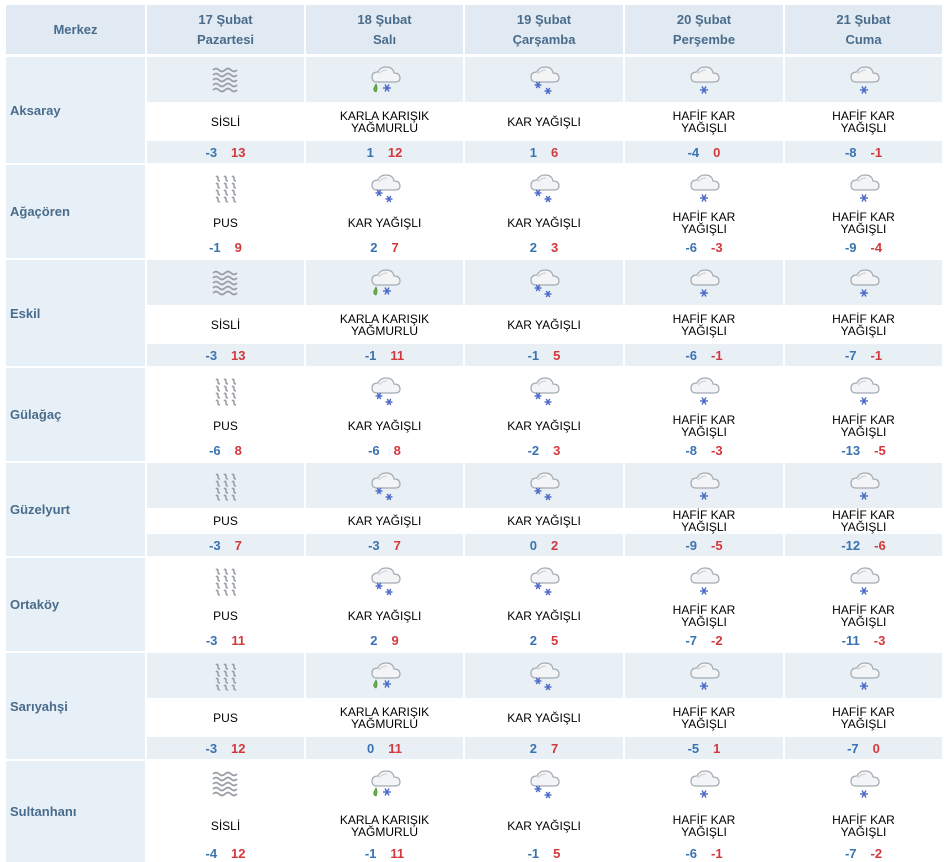  I want to click on city-name: Güzelyurt, so click(75, 509).